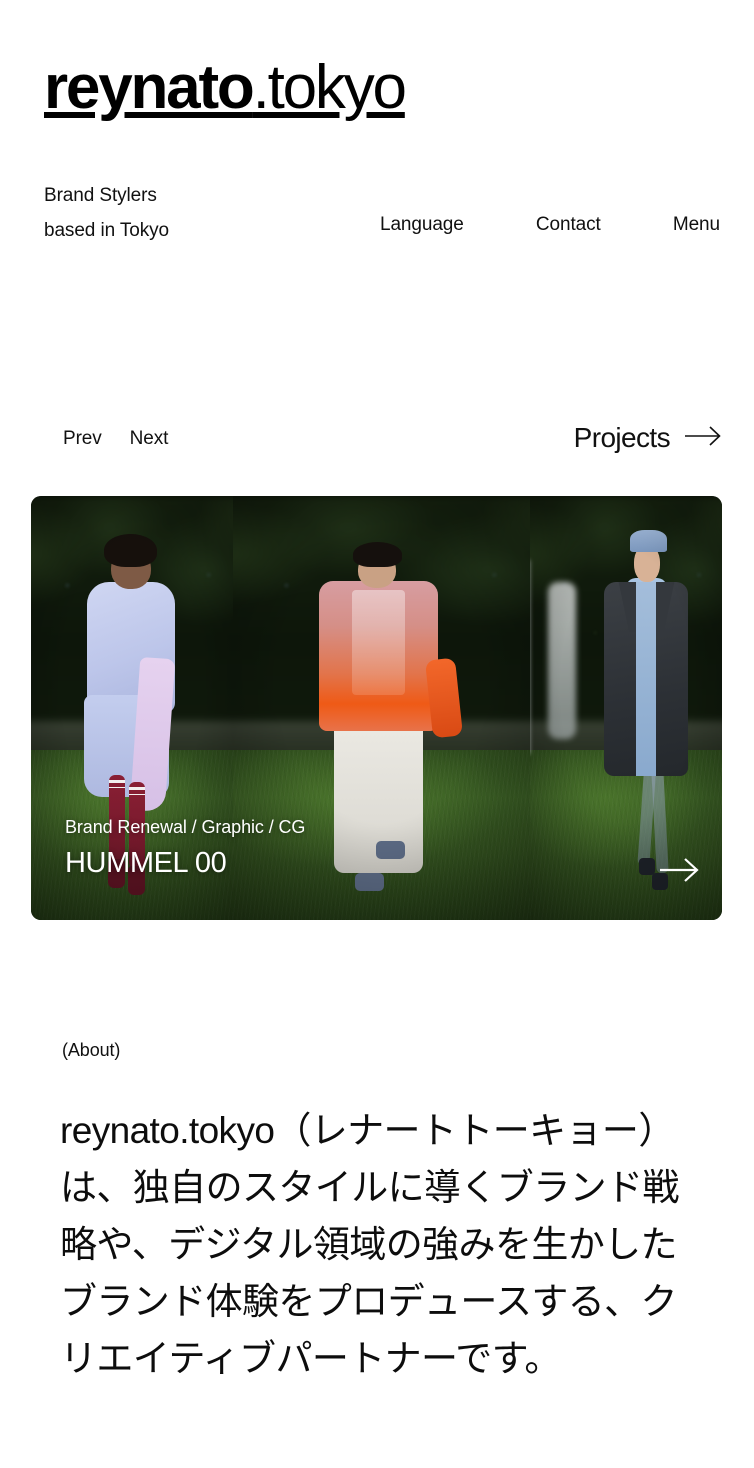 This screenshot has height=1468, width=754. I want to click on caption-tags: Brand Renewal / Graphic / CG, so click(185, 826).